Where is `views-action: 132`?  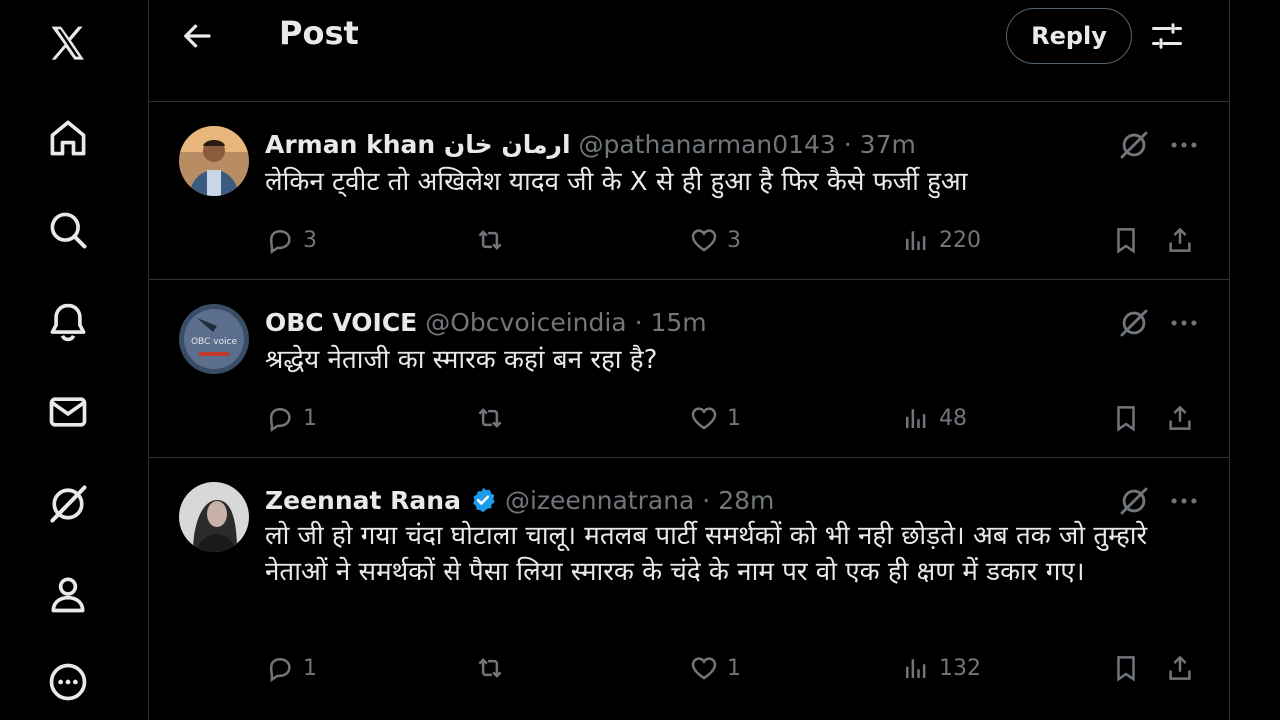
views-action: 132 is located at coordinates (941, 668).